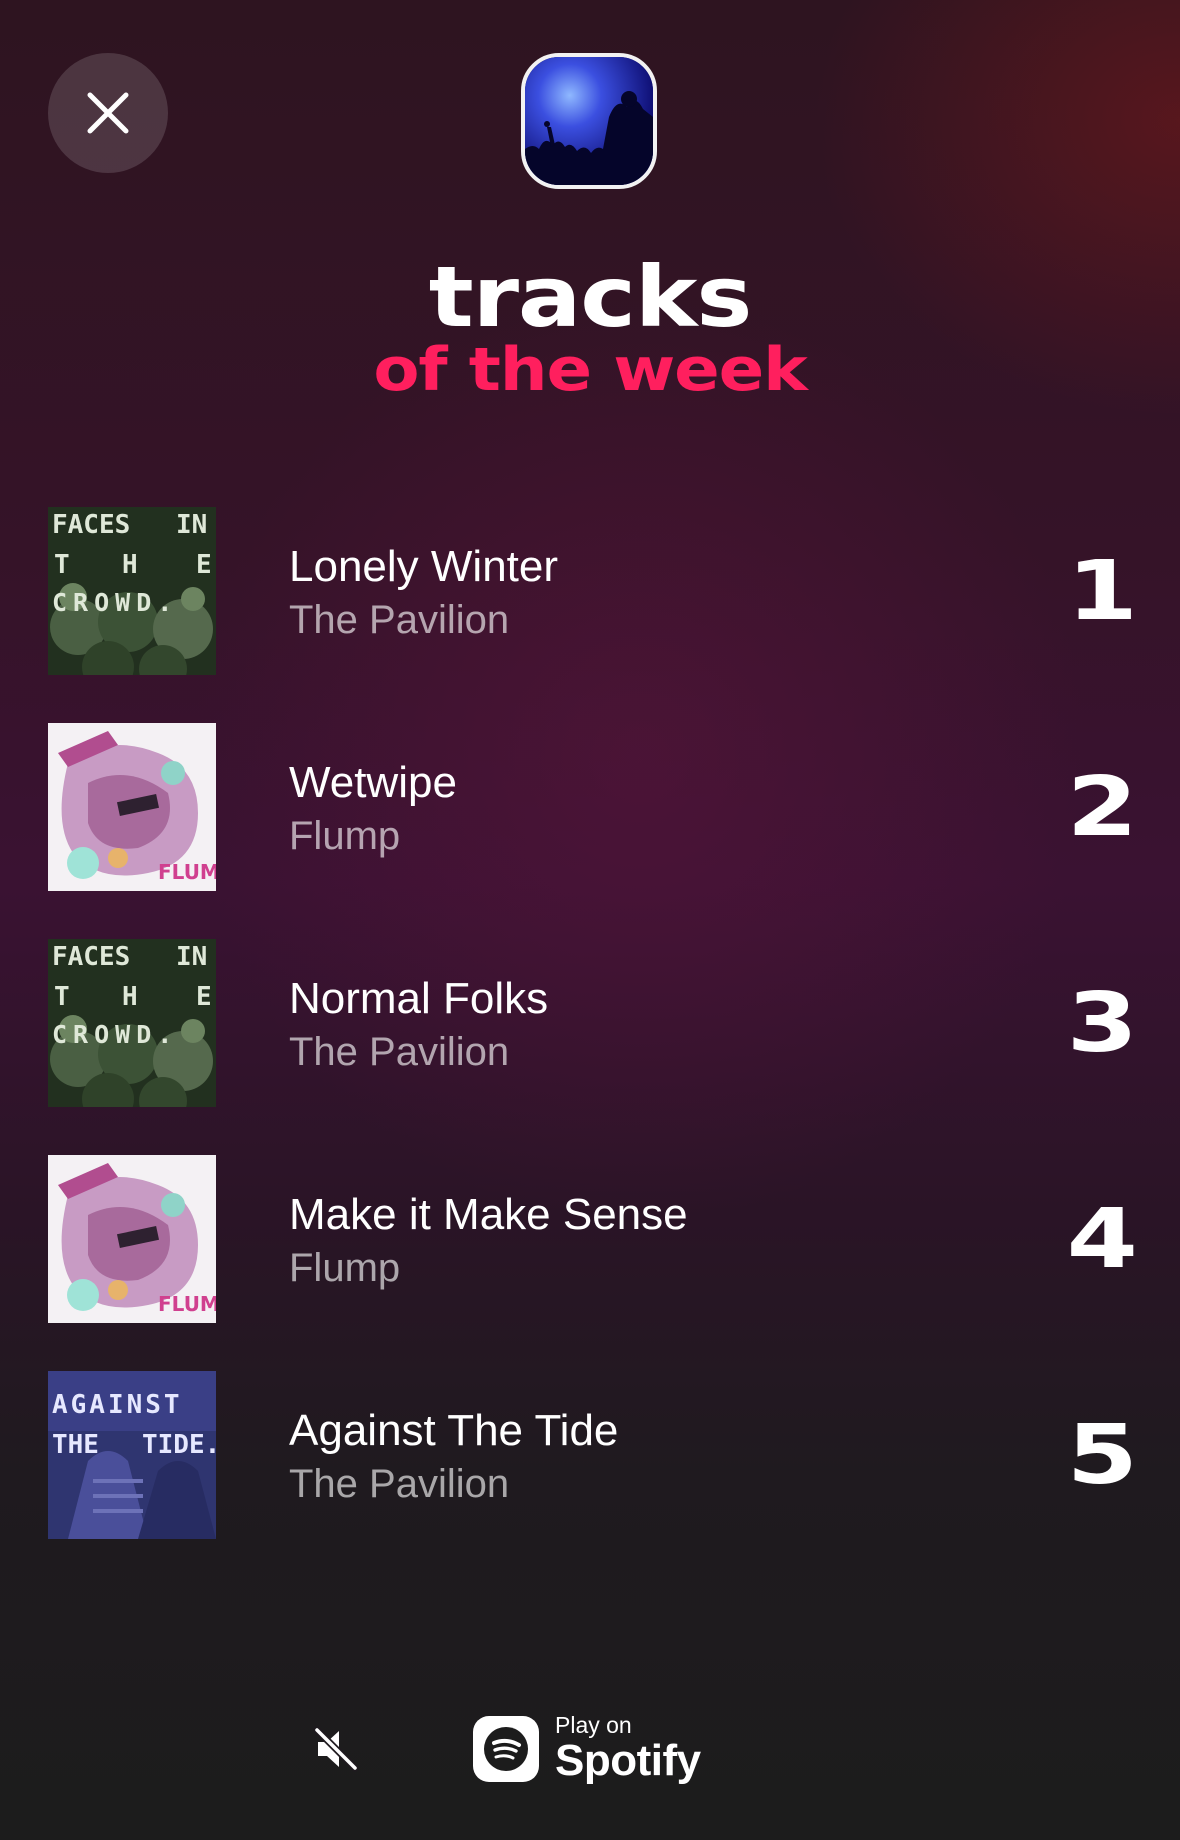 This screenshot has height=1840, width=1180. What do you see at coordinates (590, 370) in the screenshot?
I see `page-subtitle: of the week` at bounding box center [590, 370].